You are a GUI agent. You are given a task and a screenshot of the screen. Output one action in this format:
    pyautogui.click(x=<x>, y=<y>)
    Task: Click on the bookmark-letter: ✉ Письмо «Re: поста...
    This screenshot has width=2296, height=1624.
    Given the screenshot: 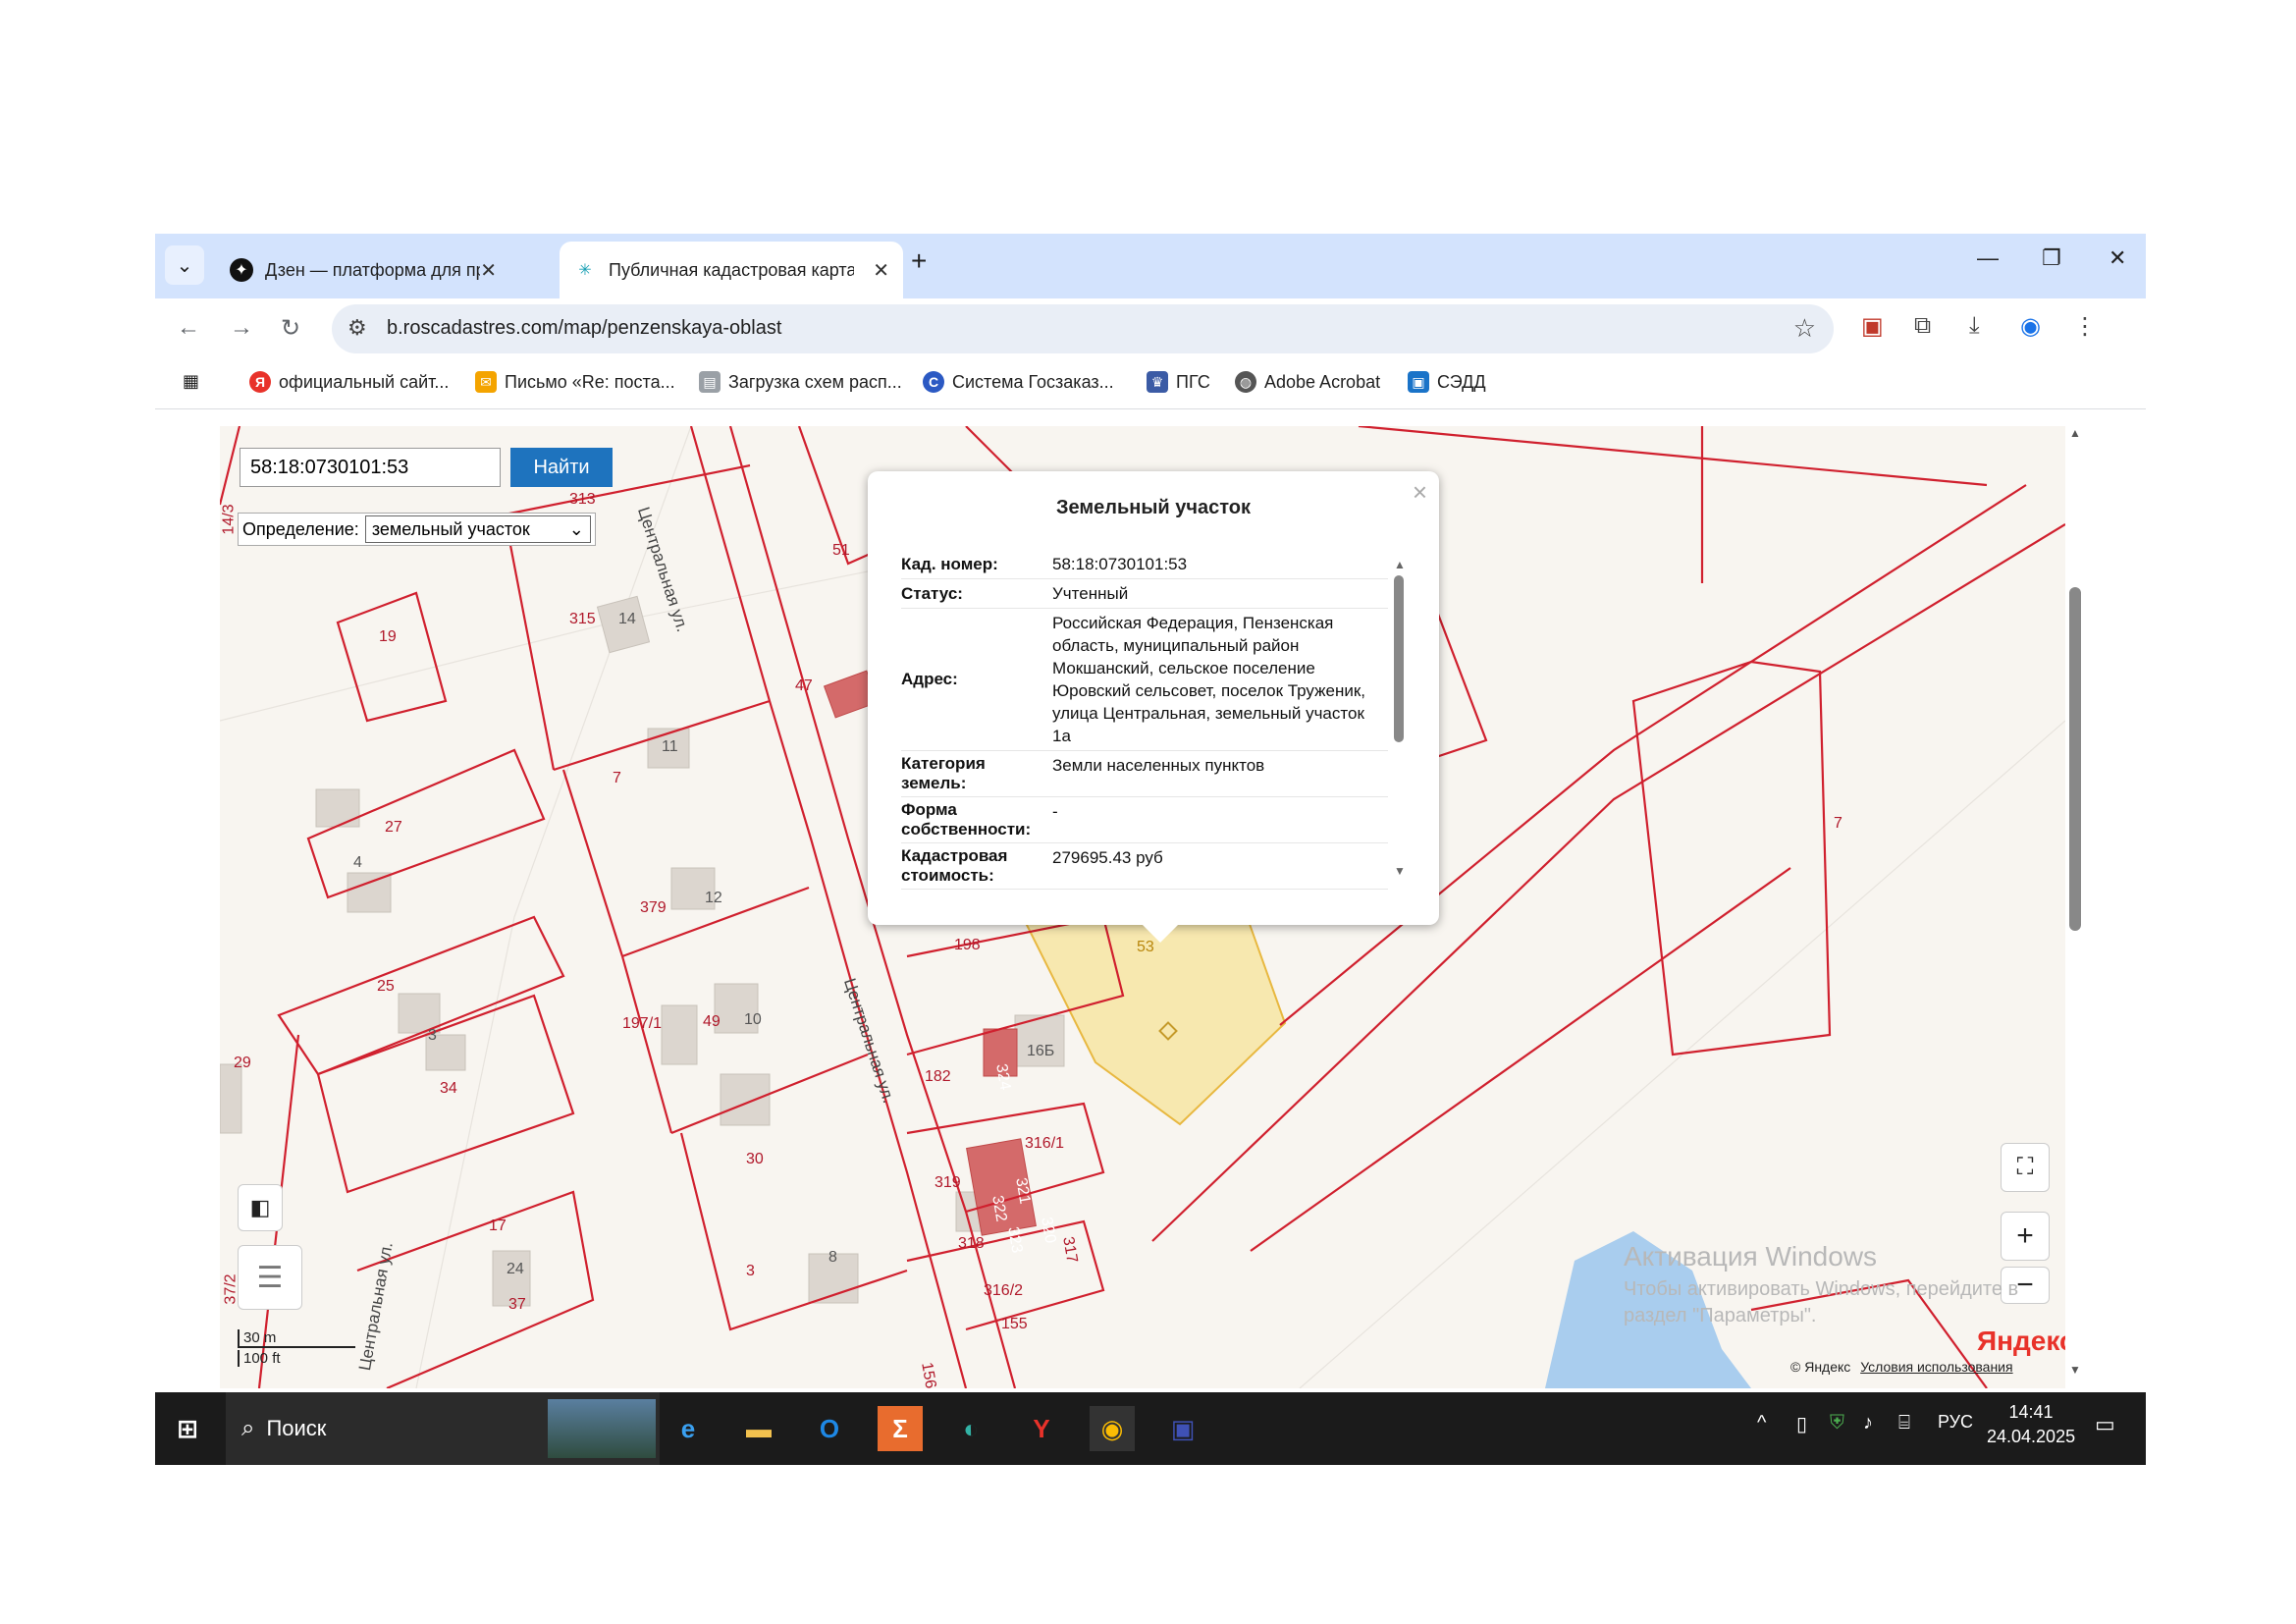 What is the action you would take?
    pyautogui.click(x=575, y=382)
    